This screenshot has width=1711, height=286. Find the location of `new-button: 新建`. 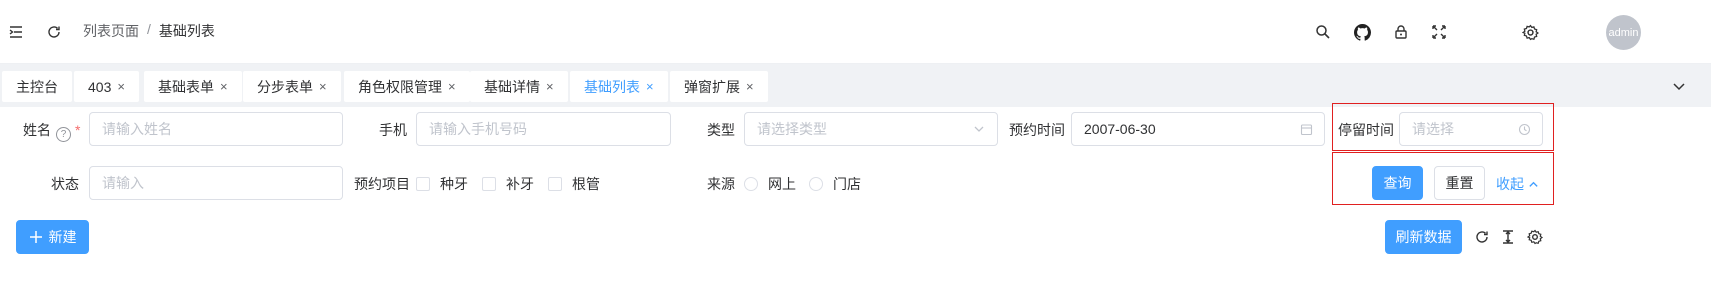

new-button: 新建 is located at coordinates (52, 237).